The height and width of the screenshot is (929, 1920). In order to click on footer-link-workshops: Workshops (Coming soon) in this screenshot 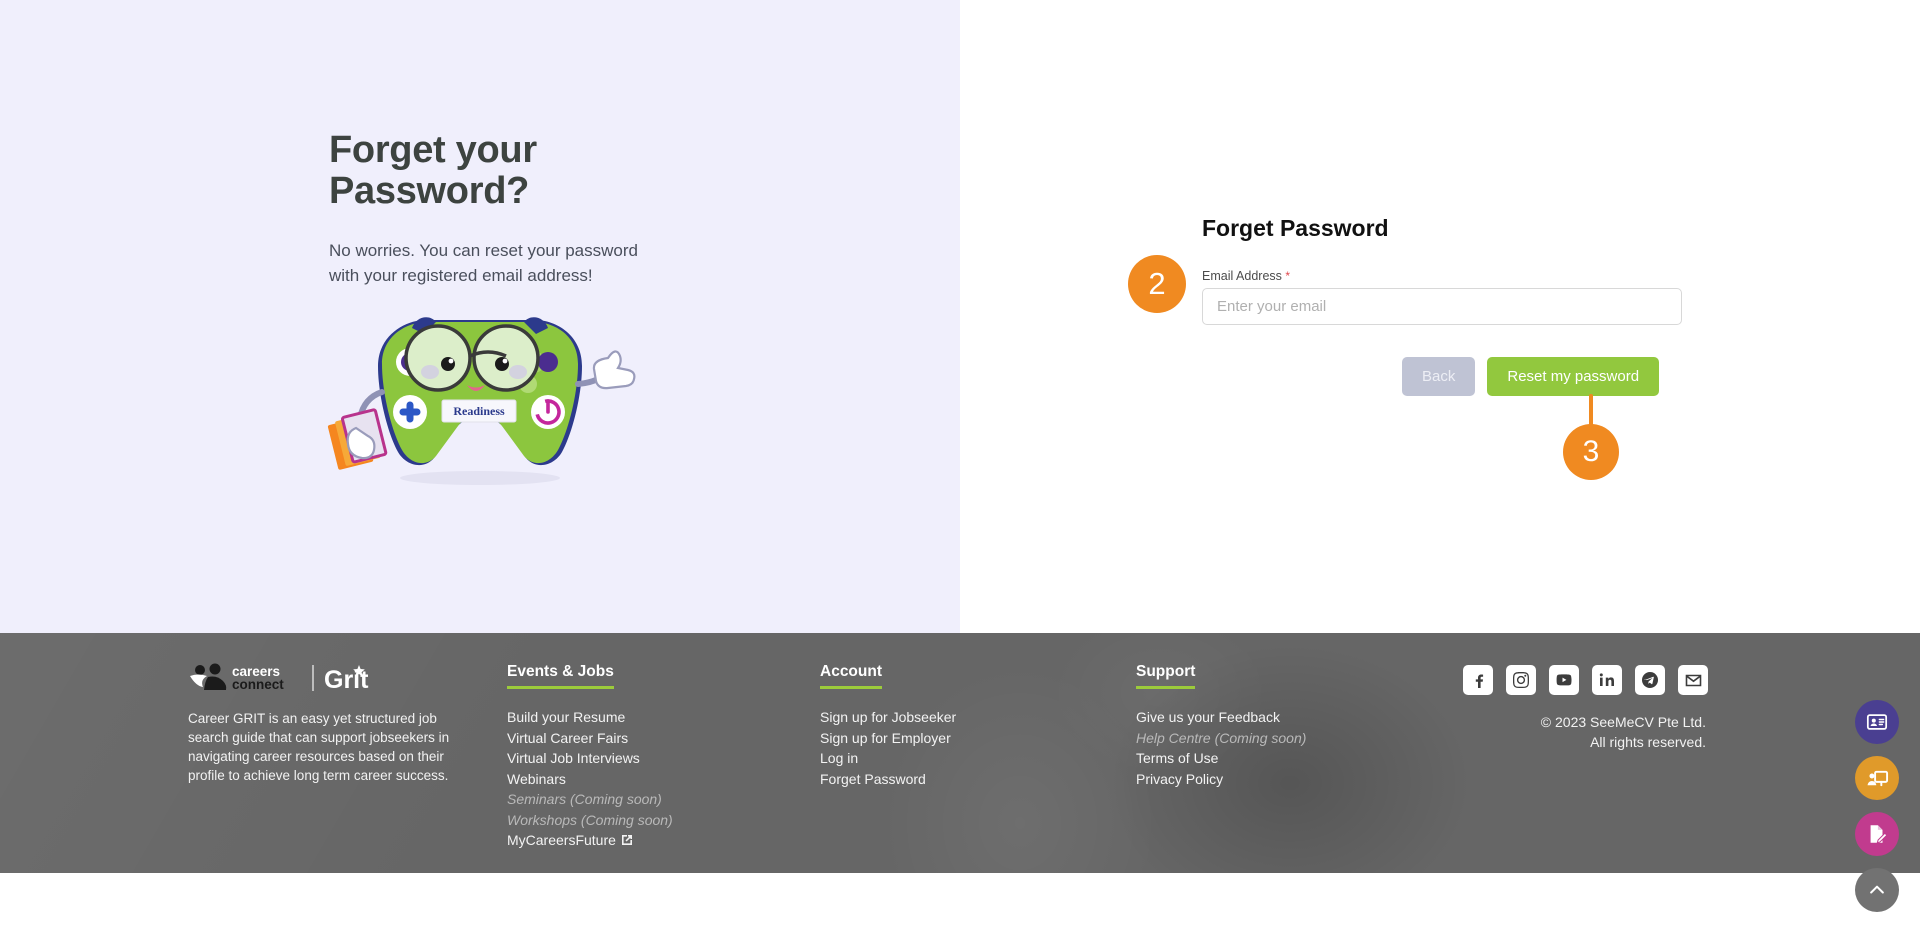, I will do `click(590, 819)`.